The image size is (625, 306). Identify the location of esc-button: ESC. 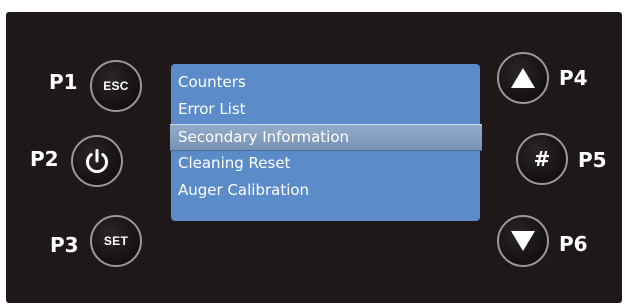
(116, 86).